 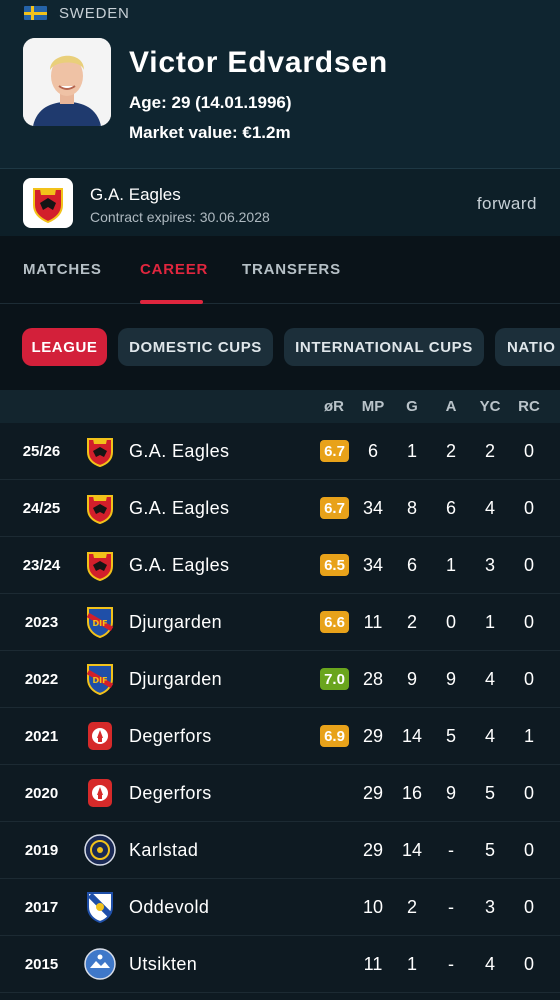 I want to click on player-photo, so click(x=67, y=82).